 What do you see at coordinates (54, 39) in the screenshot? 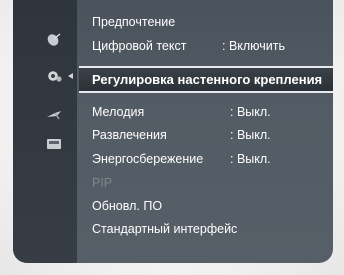
I see `satellite-dish-icon` at bounding box center [54, 39].